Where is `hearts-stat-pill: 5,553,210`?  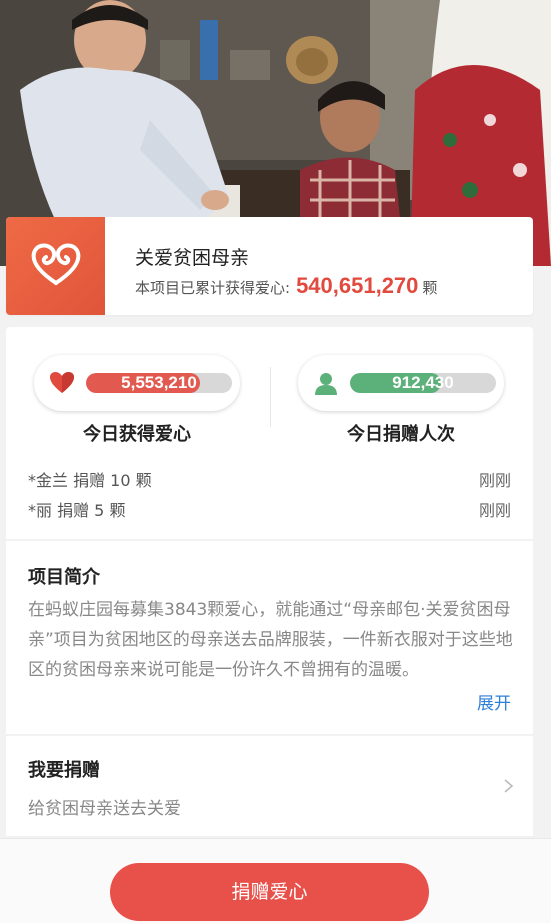 hearts-stat-pill: 5,553,210 is located at coordinates (137, 383).